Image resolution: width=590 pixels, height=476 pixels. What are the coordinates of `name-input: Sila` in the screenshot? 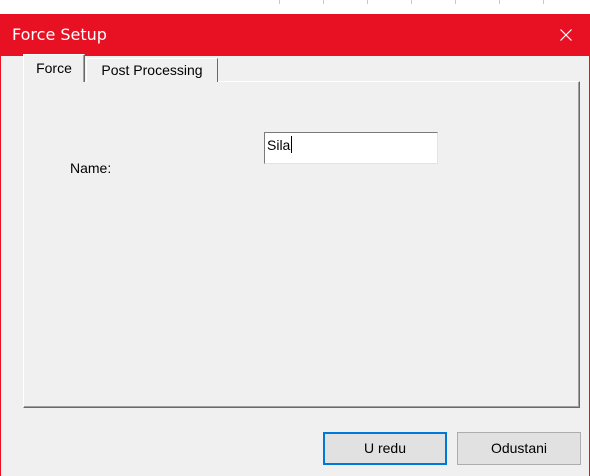 It's located at (351, 148).